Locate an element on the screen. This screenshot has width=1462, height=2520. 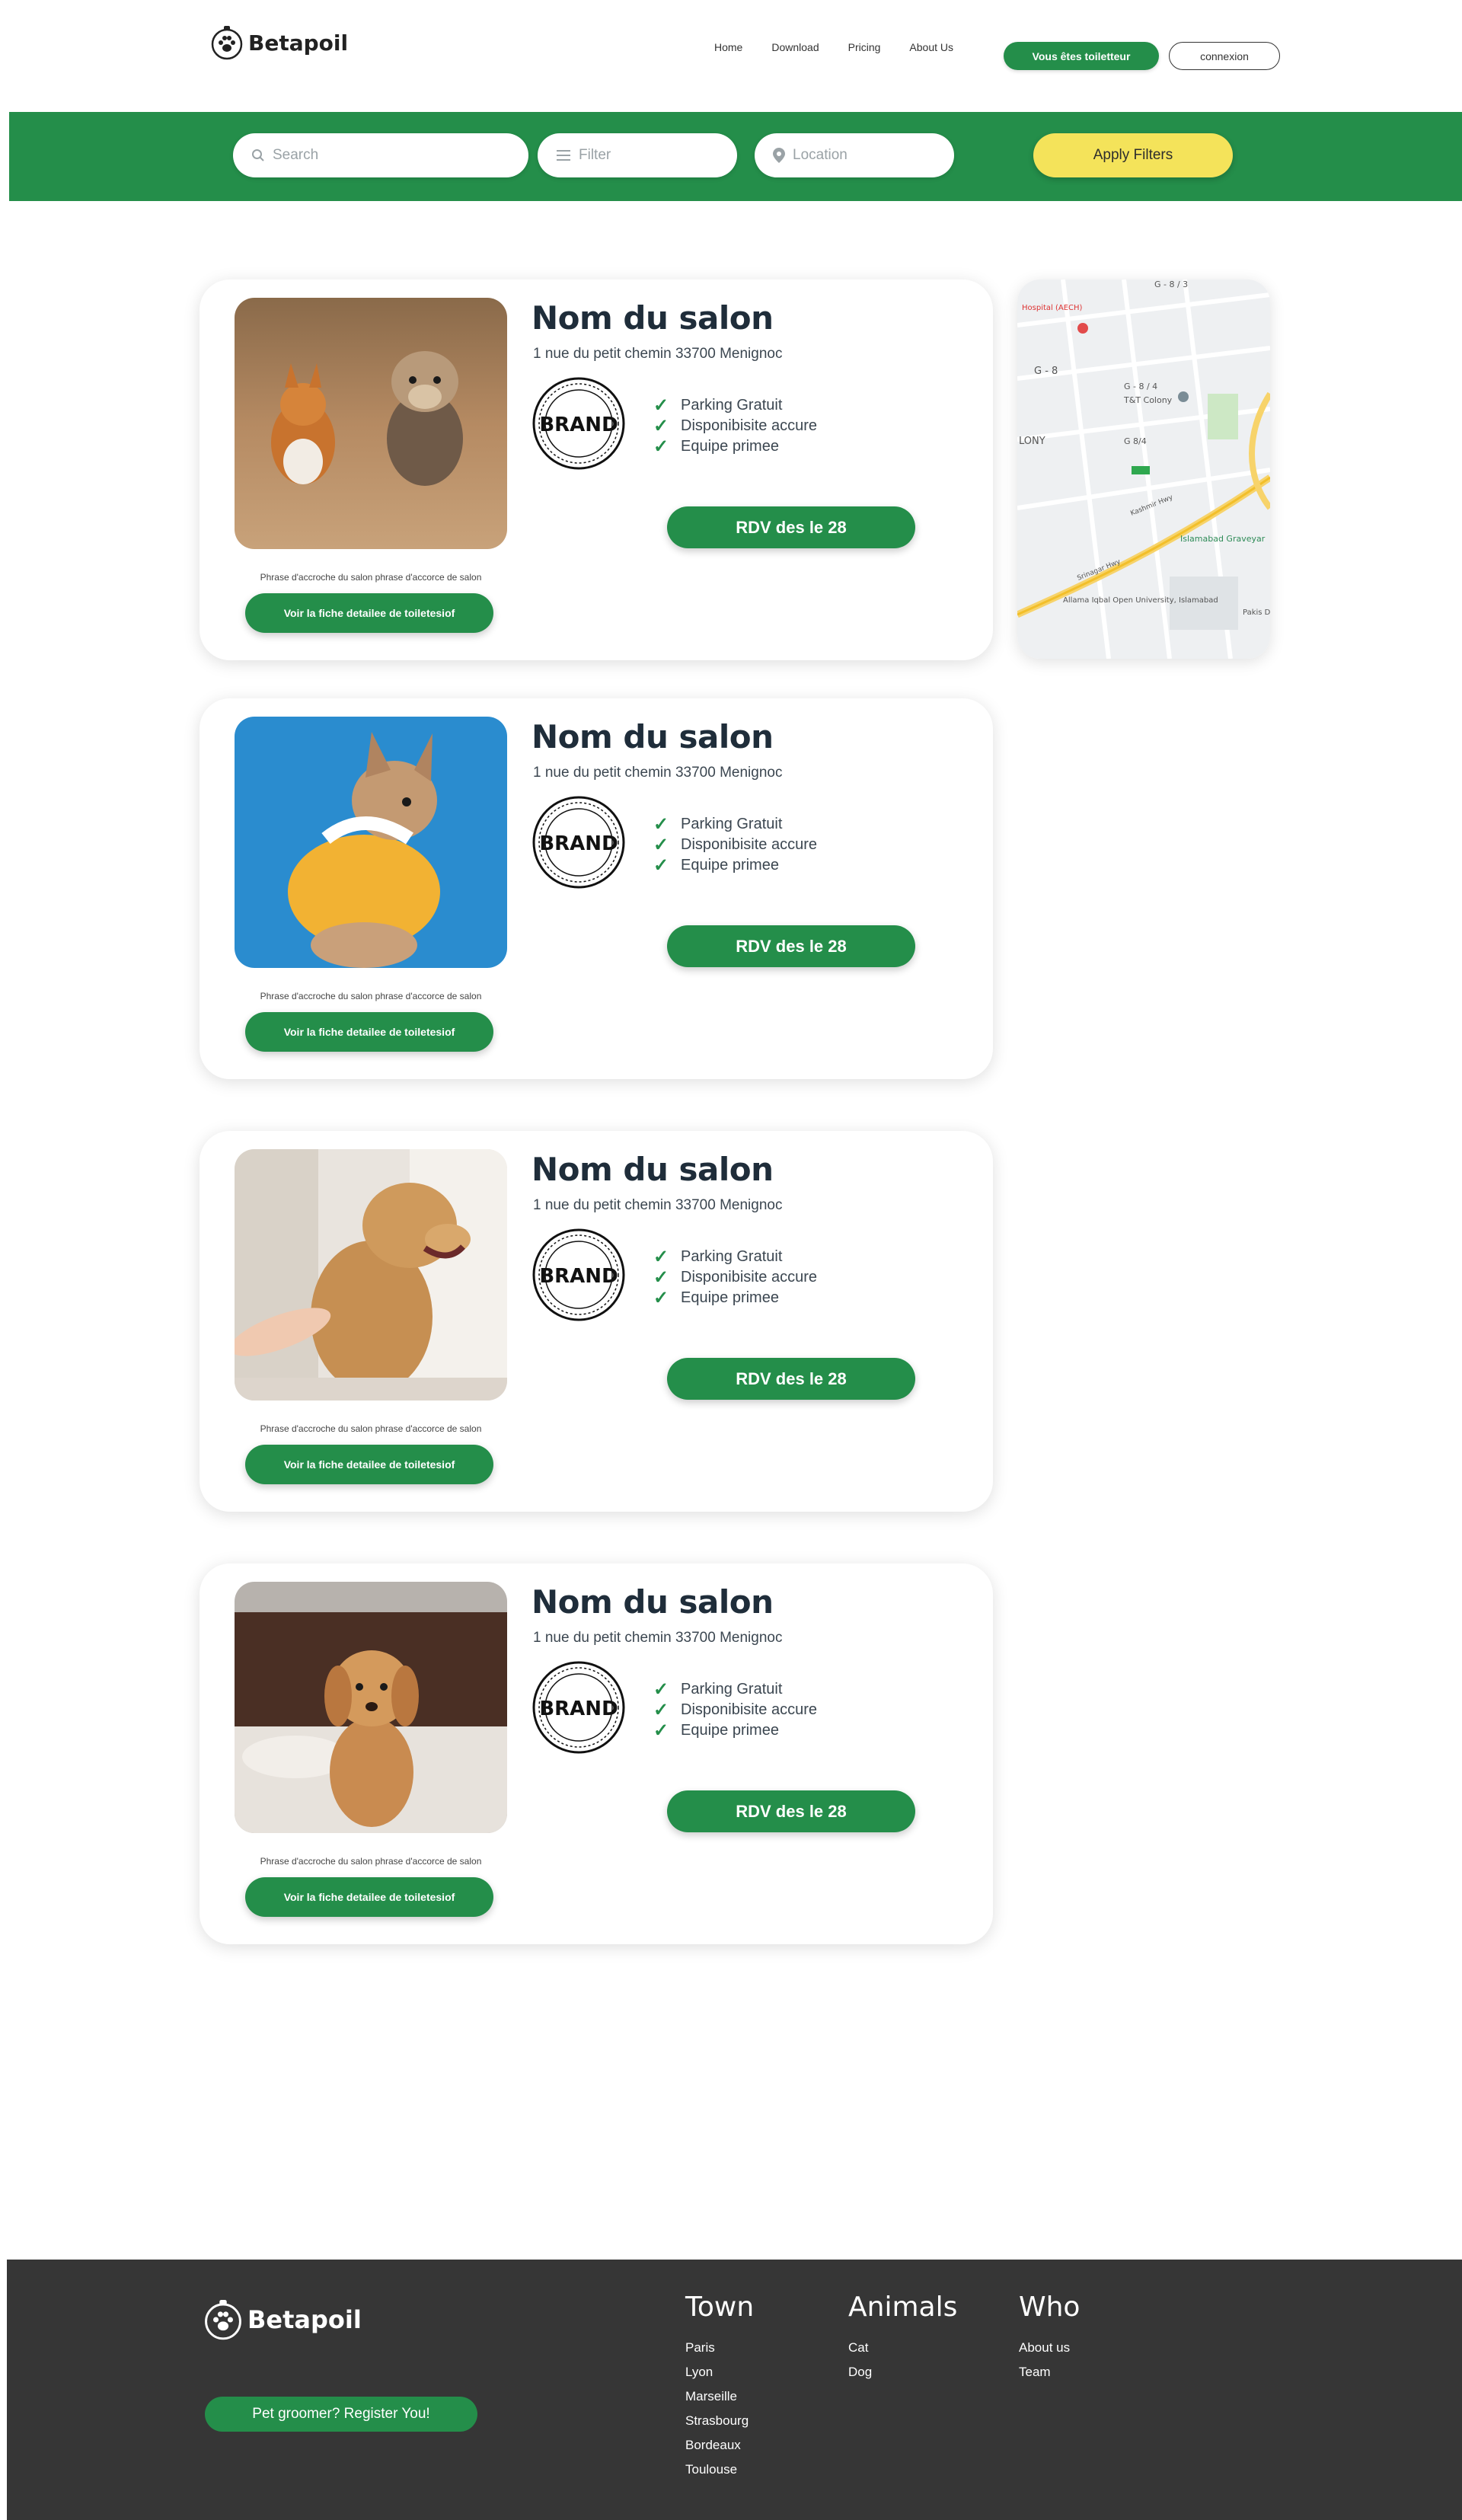
footer-link: Marseille is located at coordinates (717, 2401).